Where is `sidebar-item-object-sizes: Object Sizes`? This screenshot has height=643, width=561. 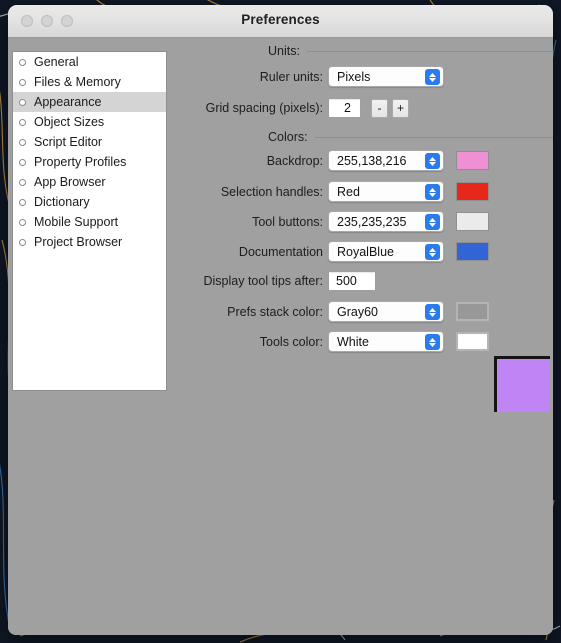 sidebar-item-object-sizes: Object Sizes is located at coordinates (89, 122).